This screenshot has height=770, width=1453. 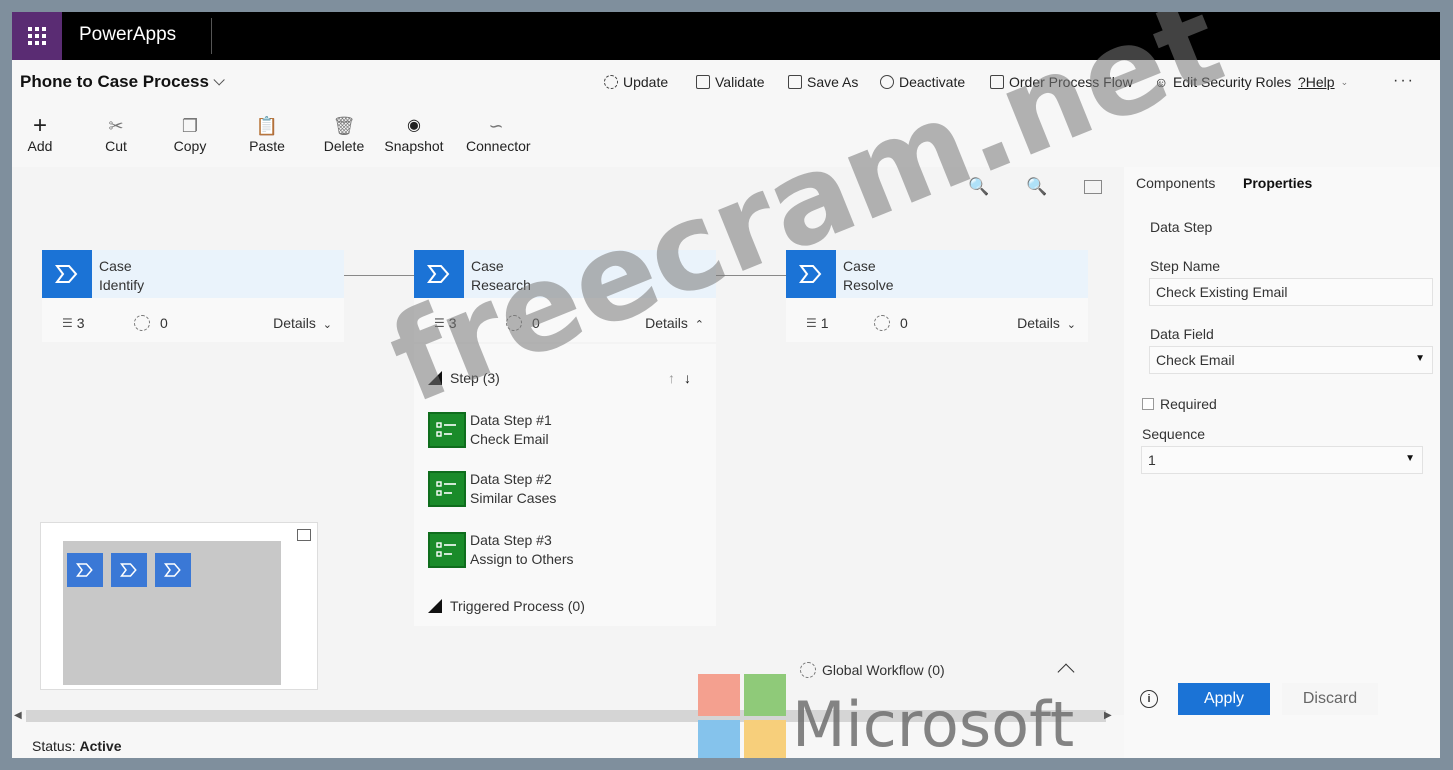 I want to click on cut-button: ✂ Cut, so click(x=116, y=135).